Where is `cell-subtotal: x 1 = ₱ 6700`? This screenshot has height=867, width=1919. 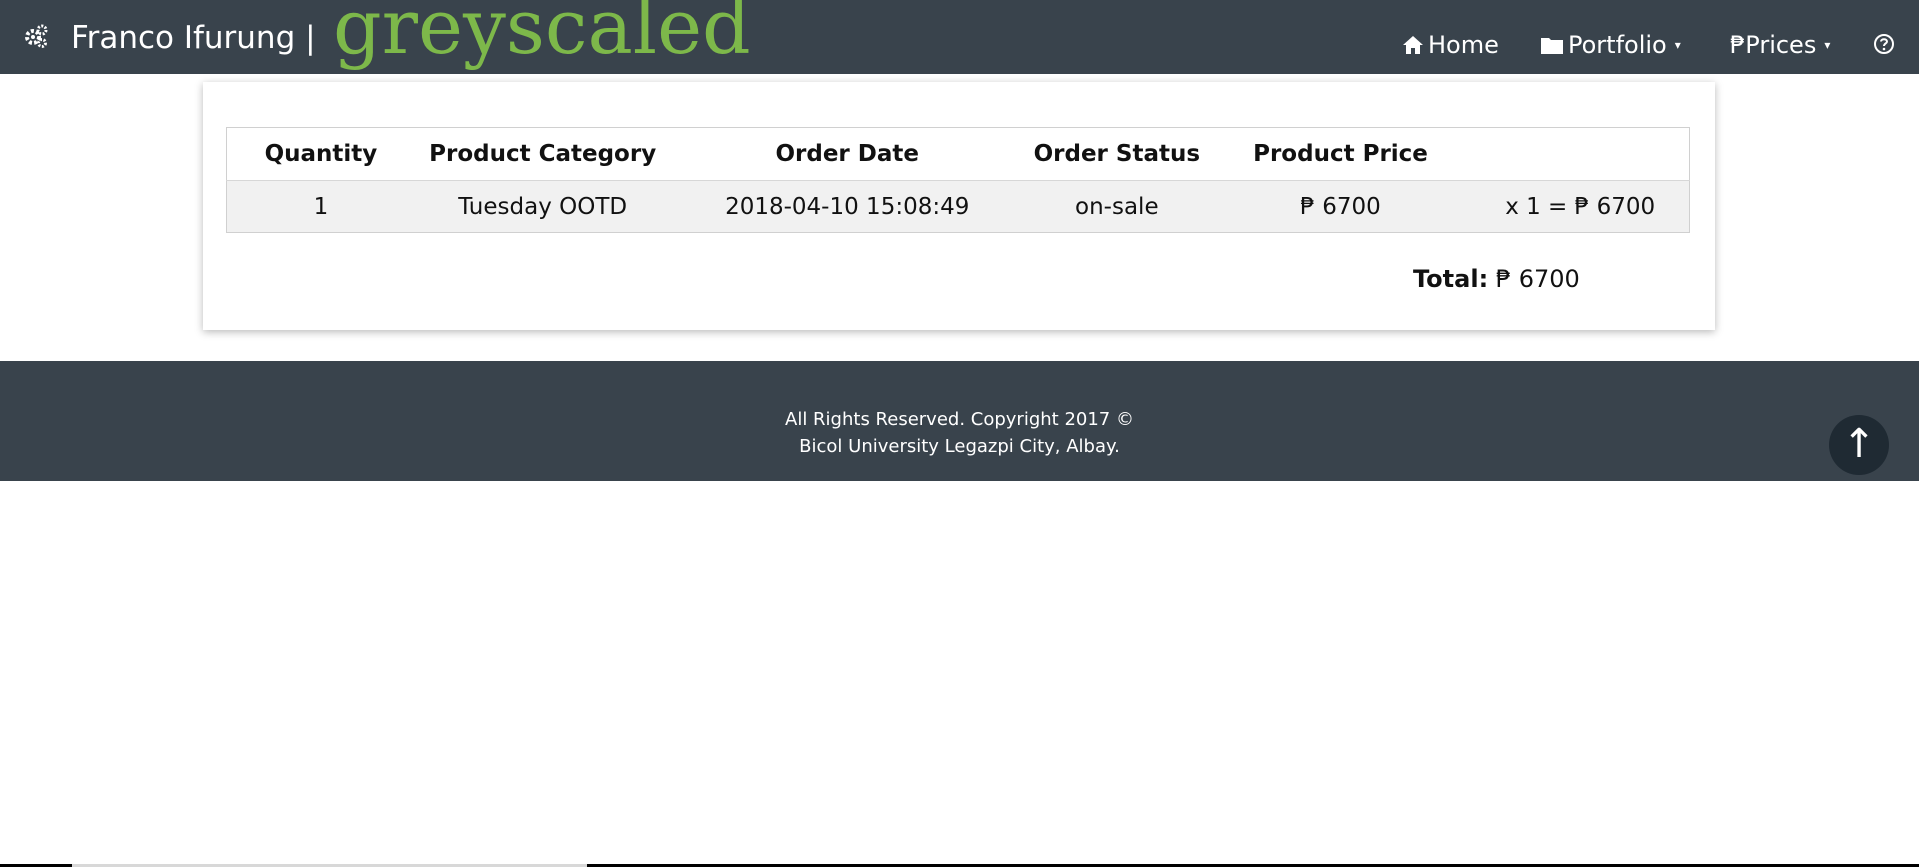 cell-subtotal: x 1 = ₱ 6700 is located at coordinates (1580, 206).